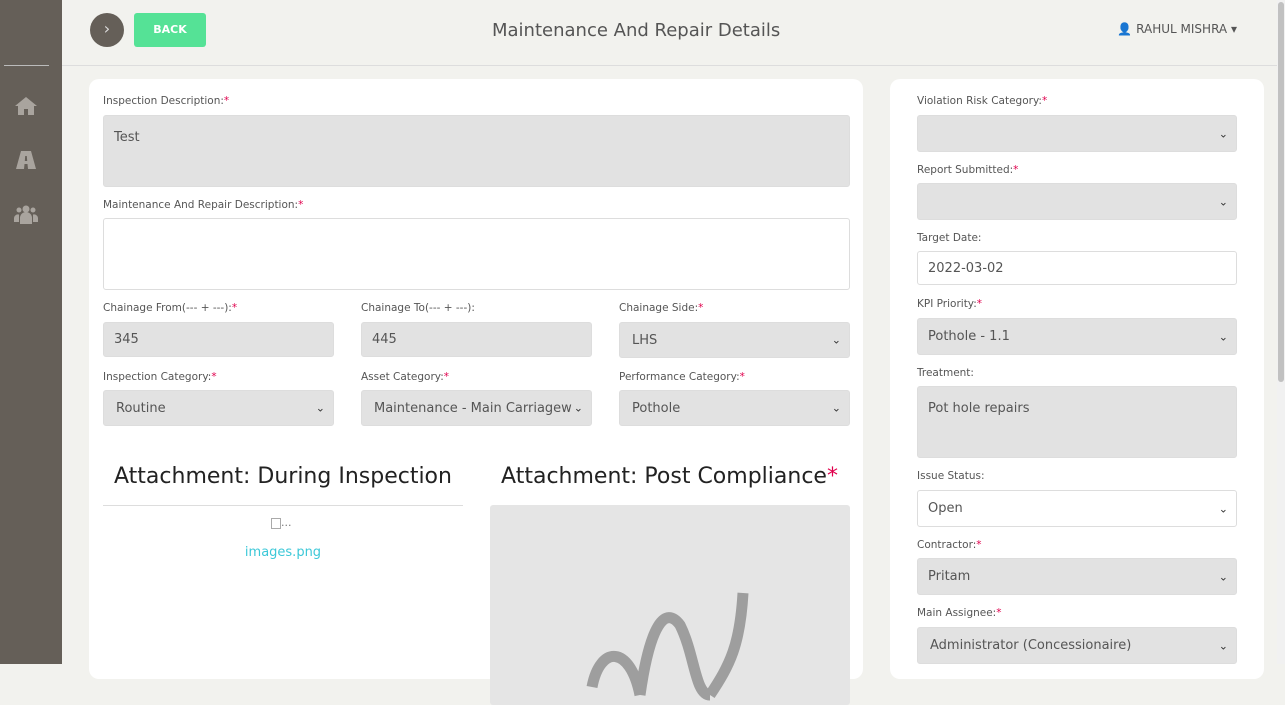  What do you see at coordinates (951, 476) in the screenshot?
I see `issue-status-label: Issue Status:` at bounding box center [951, 476].